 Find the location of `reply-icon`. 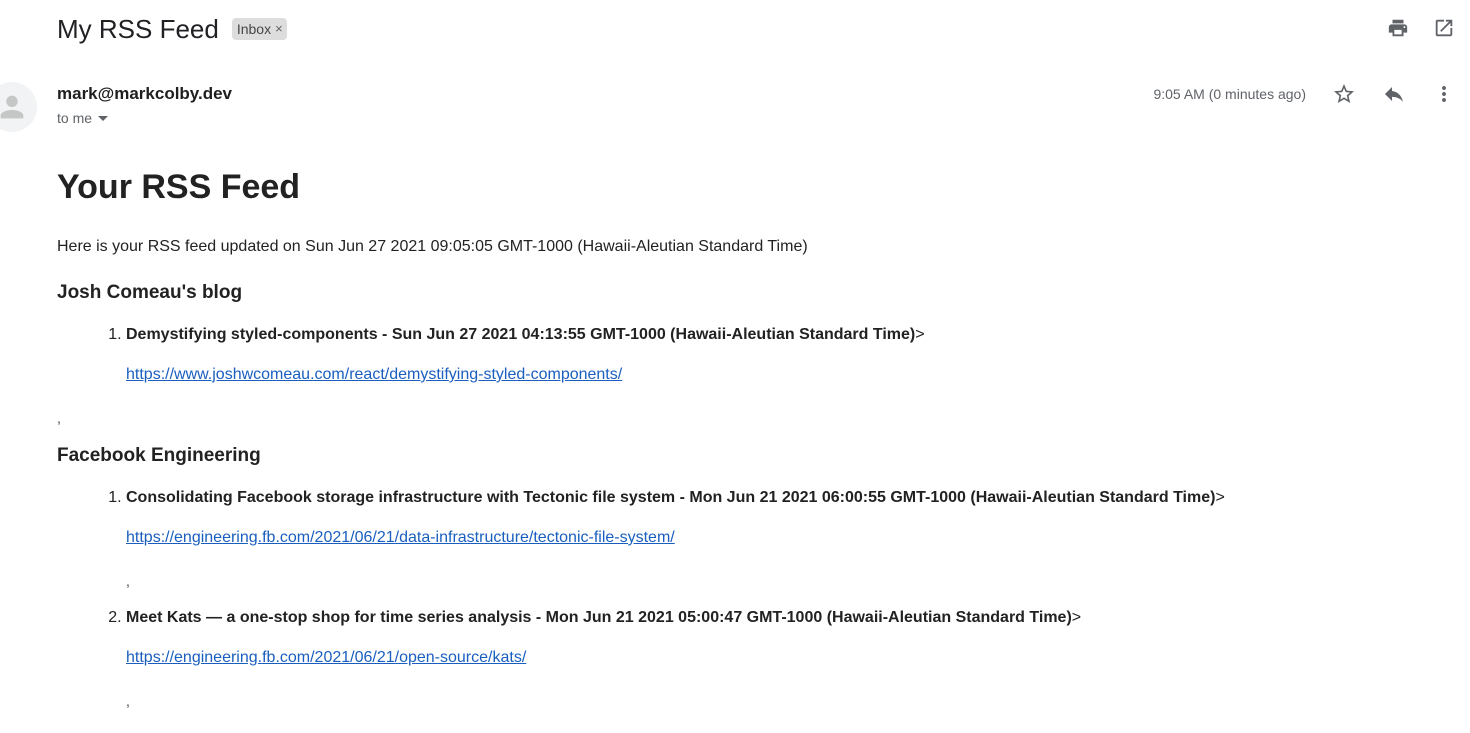

reply-icon is located at coordinates (1394, 94).